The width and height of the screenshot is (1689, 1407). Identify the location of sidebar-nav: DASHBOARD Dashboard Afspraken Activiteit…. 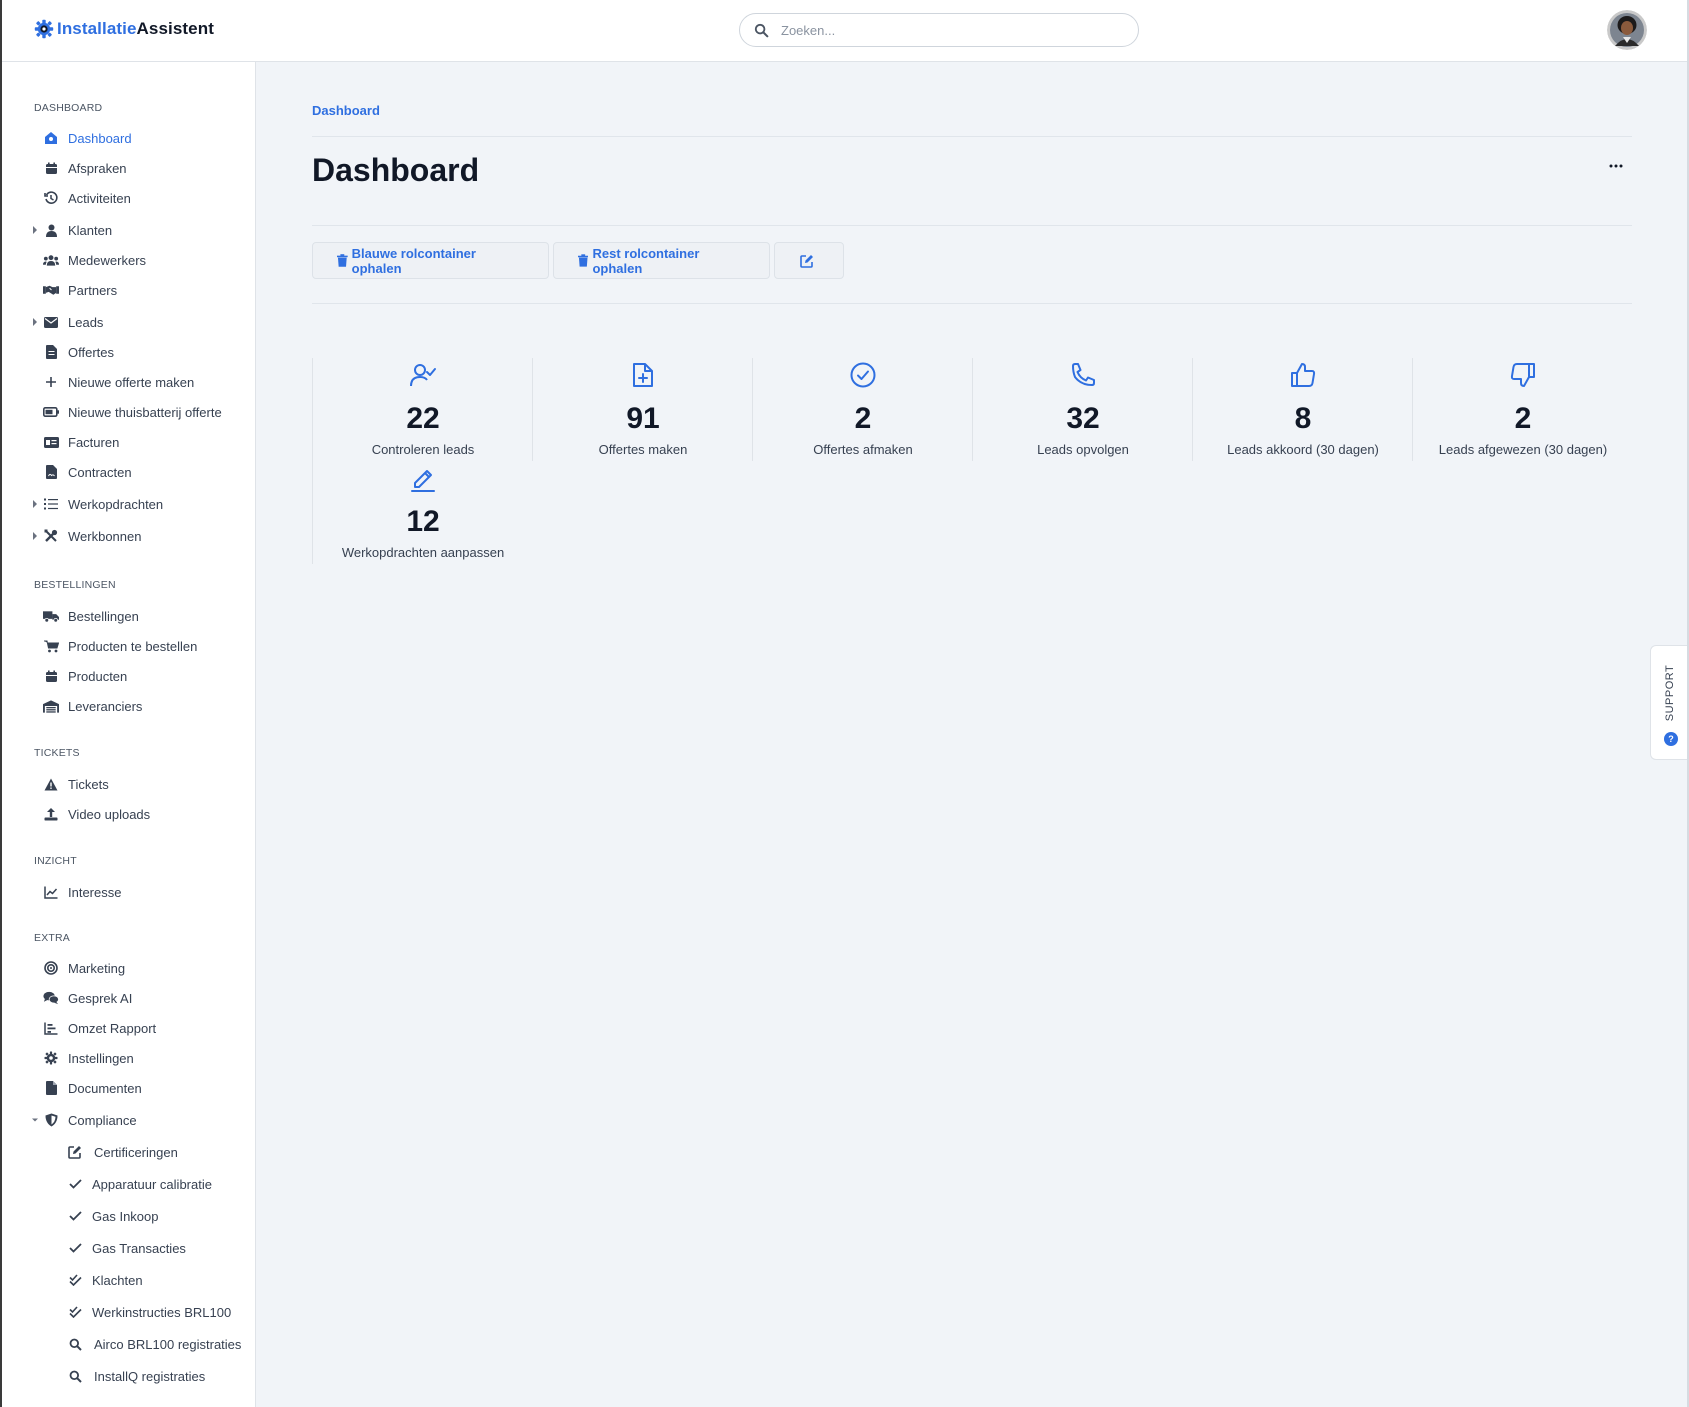
(129, 734).